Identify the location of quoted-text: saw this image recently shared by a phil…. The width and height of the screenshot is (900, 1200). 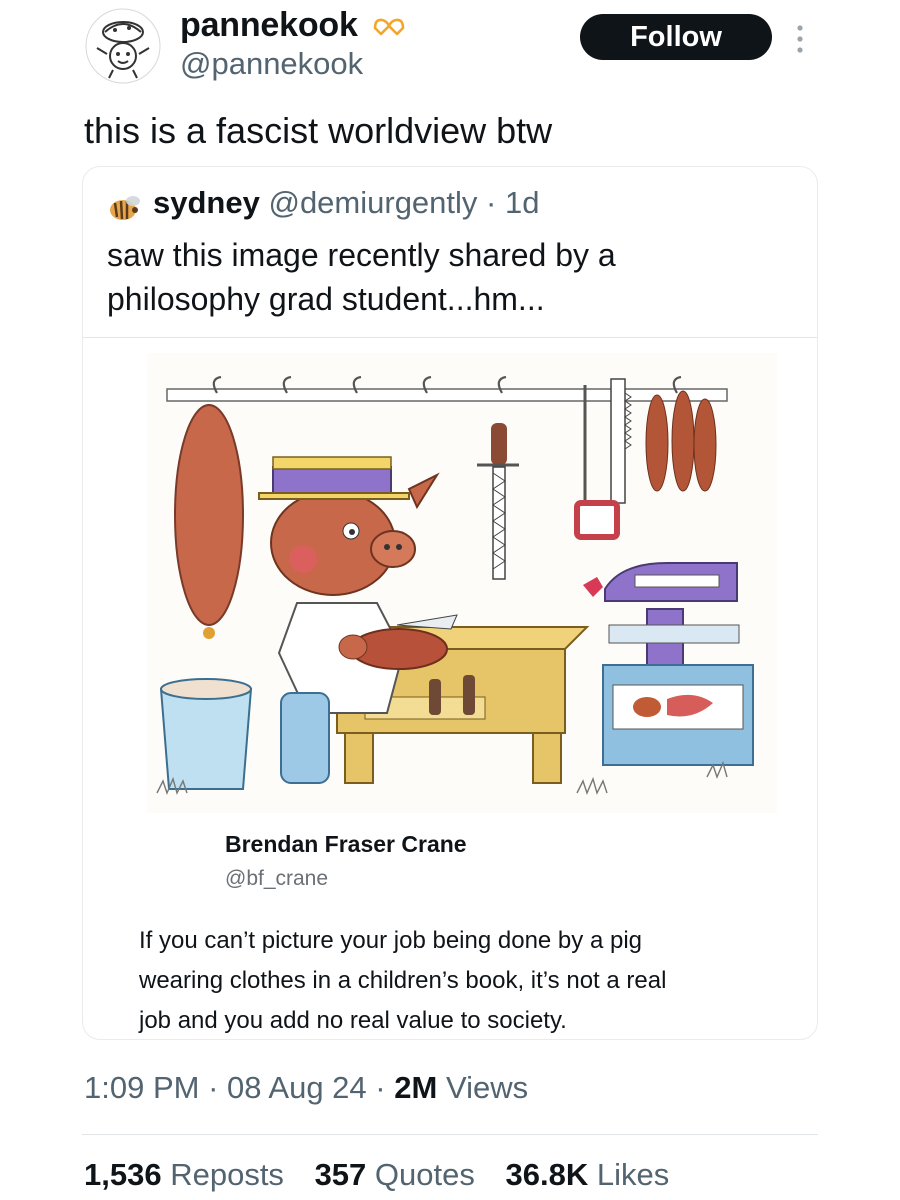
(361, 277).